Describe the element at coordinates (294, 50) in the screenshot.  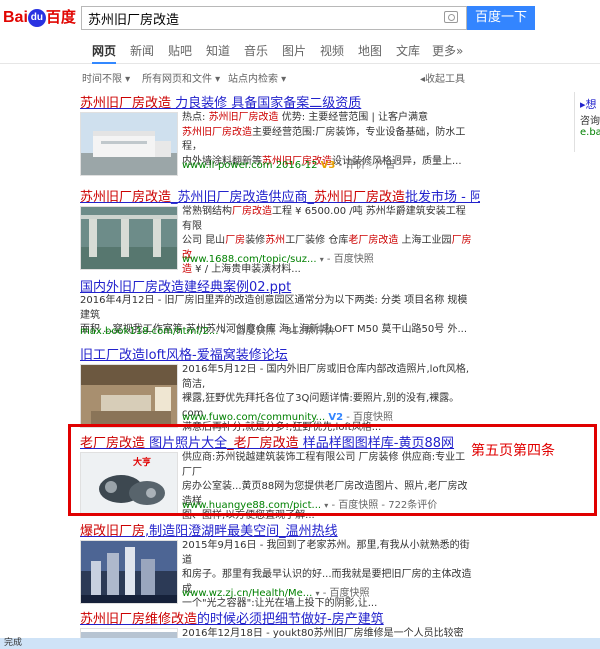
I see `tab-images: 图片` at that location.